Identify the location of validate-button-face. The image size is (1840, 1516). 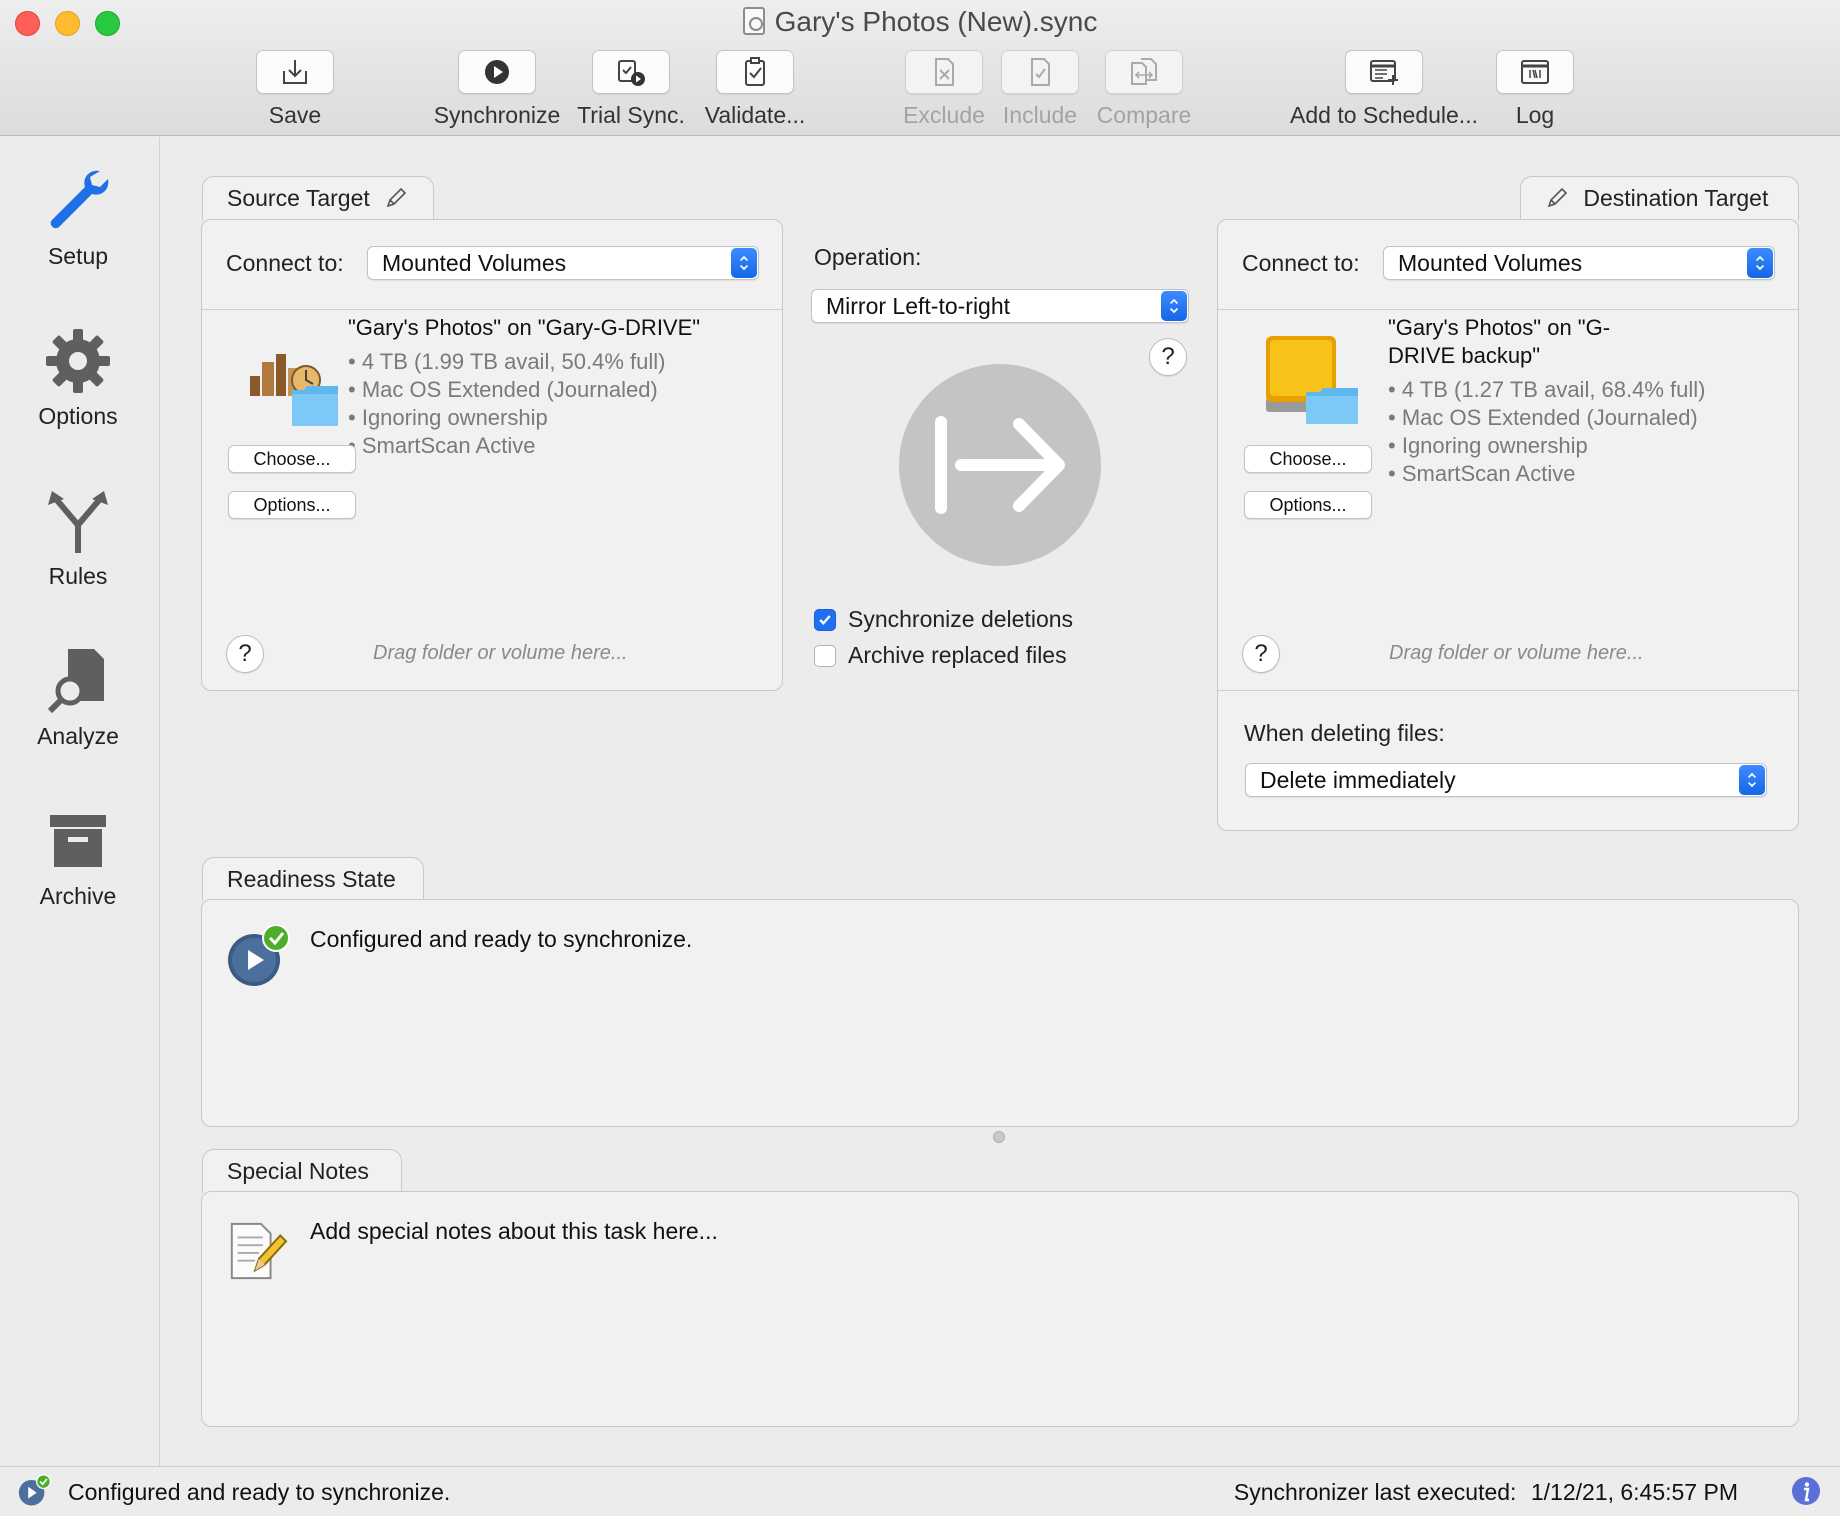
(755, 72).